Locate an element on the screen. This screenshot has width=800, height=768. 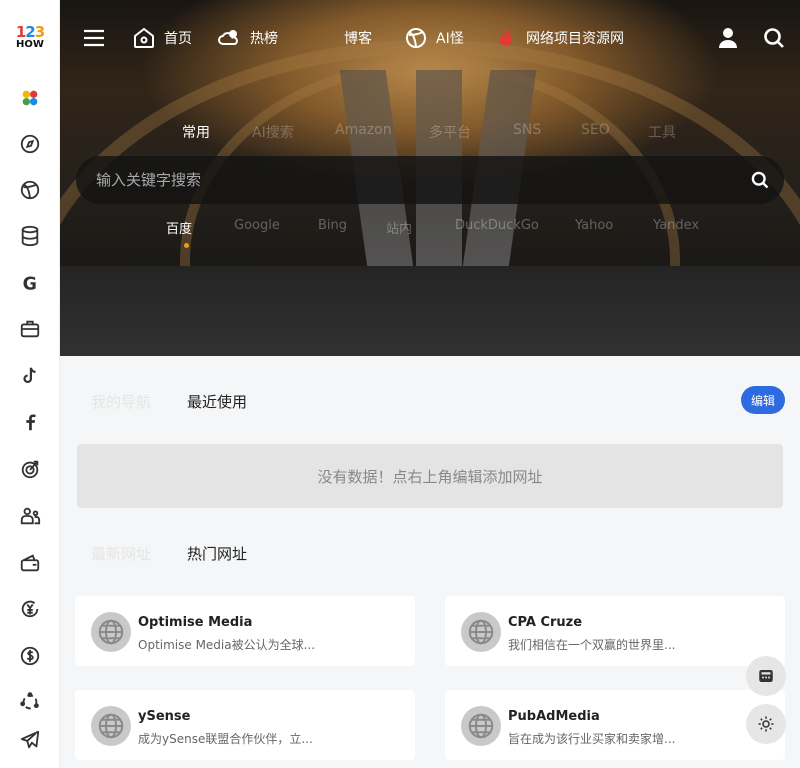
search-category-tab: SEO is located at coordinates (595, 130).